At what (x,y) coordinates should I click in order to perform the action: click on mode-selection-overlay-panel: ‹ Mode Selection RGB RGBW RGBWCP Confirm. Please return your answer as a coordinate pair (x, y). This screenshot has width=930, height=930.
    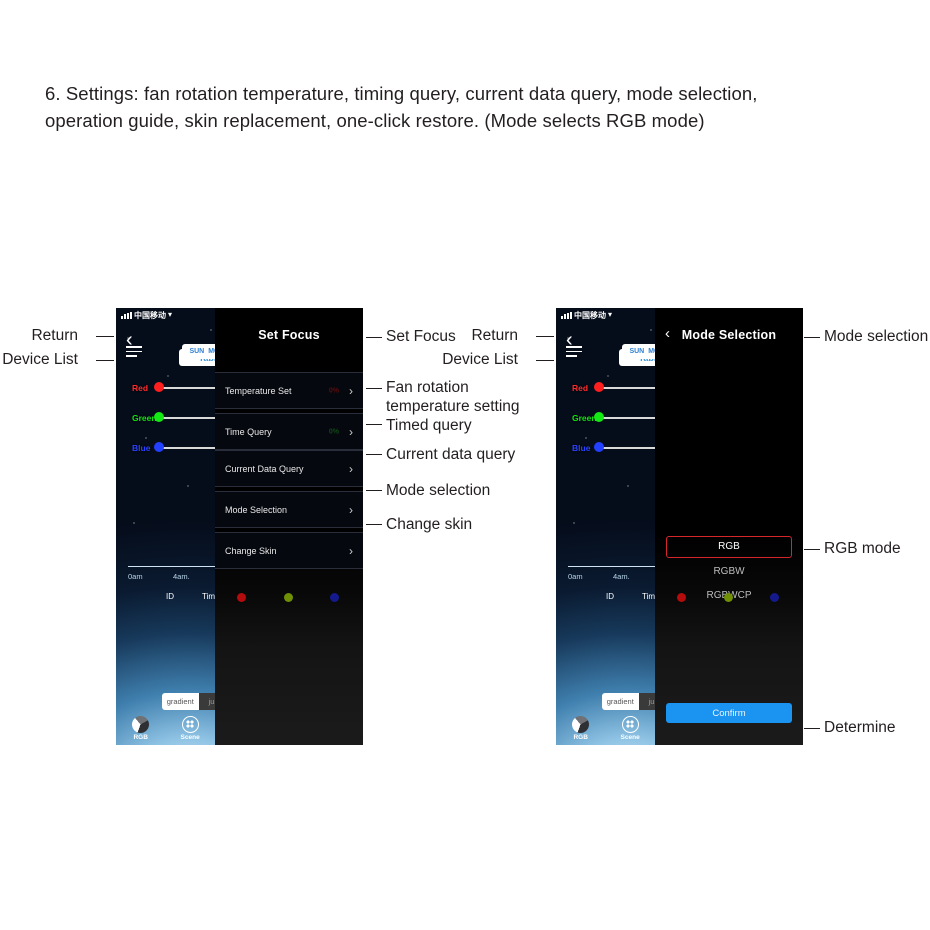
    Looking at the image, I should click on (729, 526).